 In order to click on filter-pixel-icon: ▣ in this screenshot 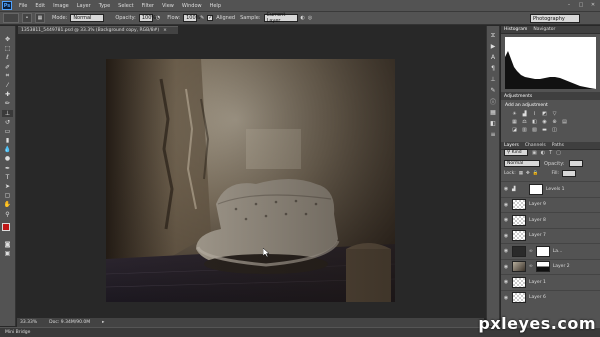, I will do `click(534, 153)`.